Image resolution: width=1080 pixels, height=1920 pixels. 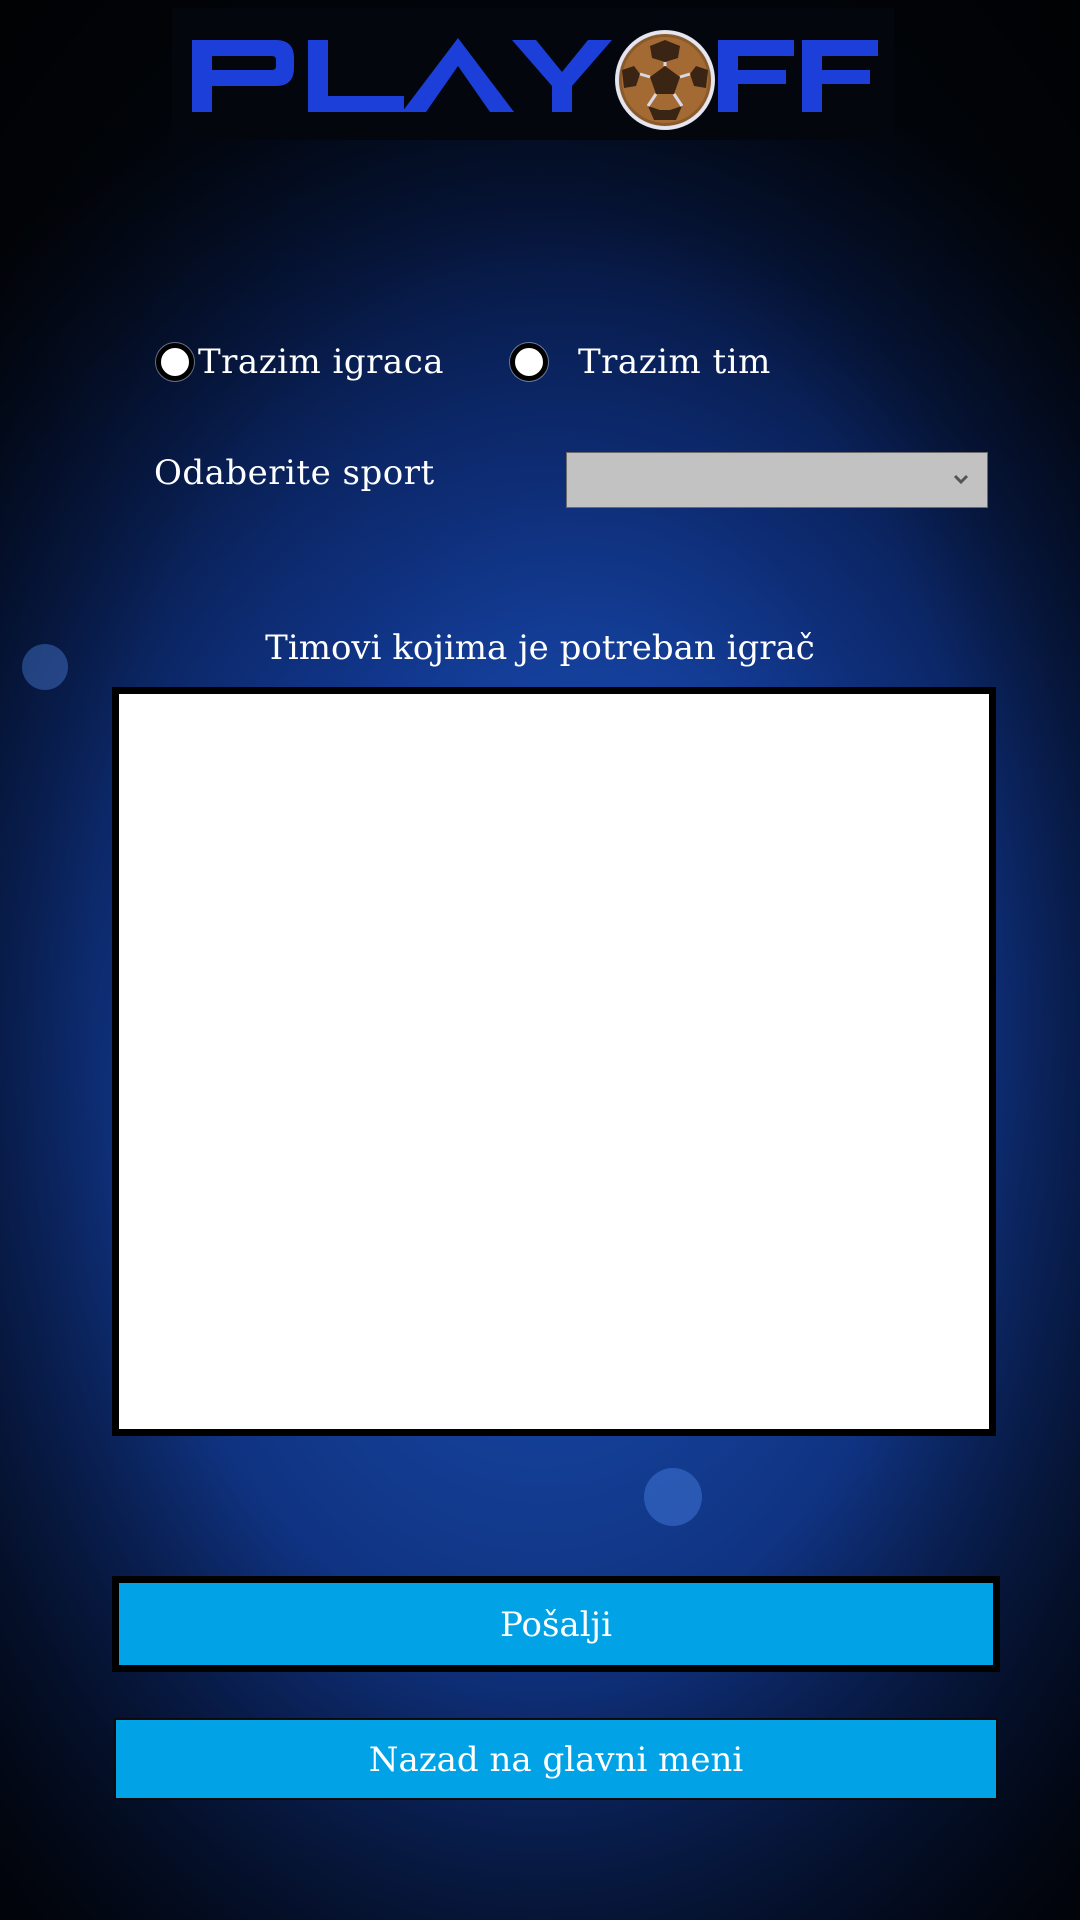 What do you see at coordinates (674, 362) in the screenshot?
I see `radio-team-label: Trazim tim` at bounding box center [674, 362].